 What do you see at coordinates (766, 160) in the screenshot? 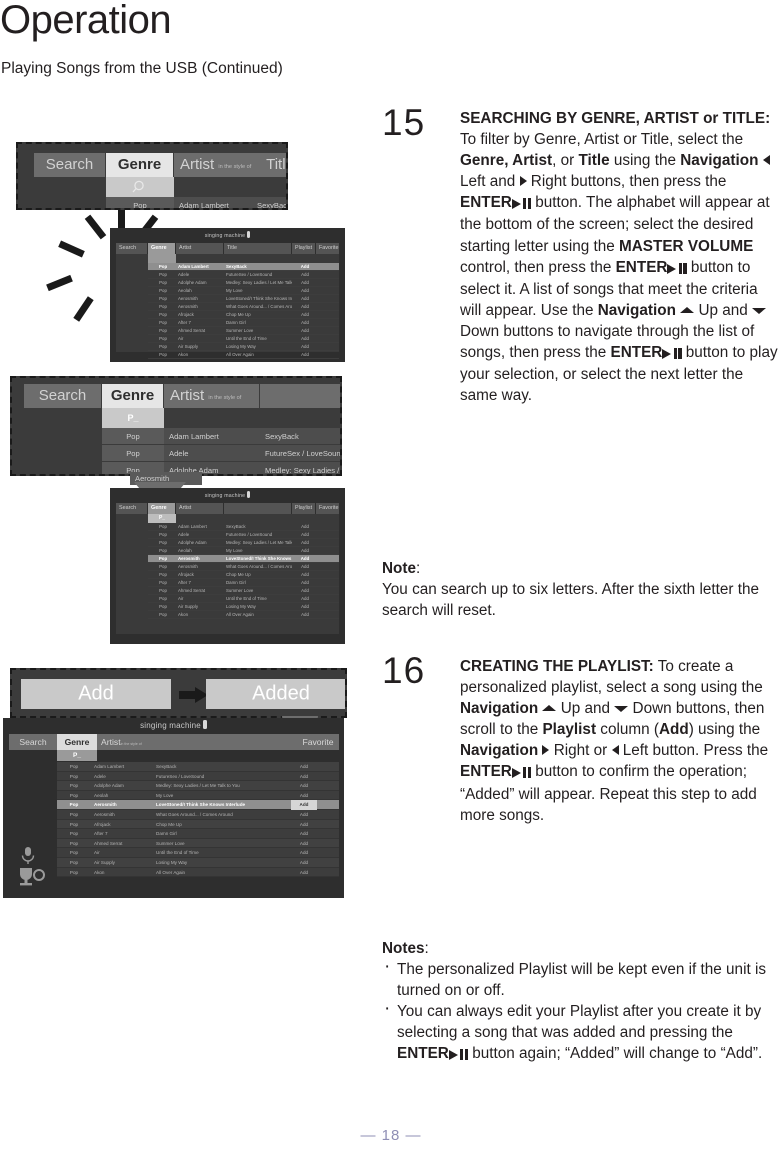
I see `left-arrow-icon` at bounding box center [766, 160].